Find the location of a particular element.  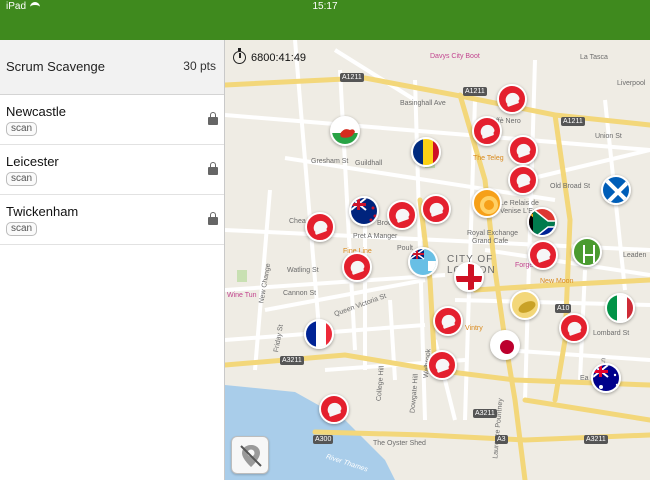

map-label: Lombard St is located at coordinates (611, 333).